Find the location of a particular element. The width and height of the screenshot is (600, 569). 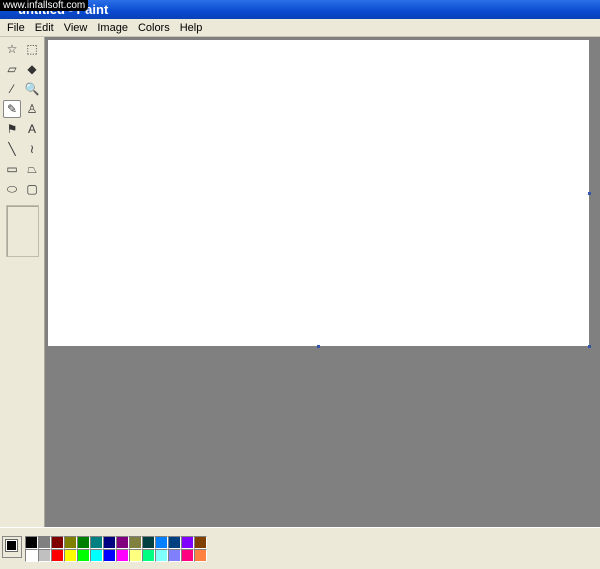

menu-help: Help is located at coordinates (191, 28).